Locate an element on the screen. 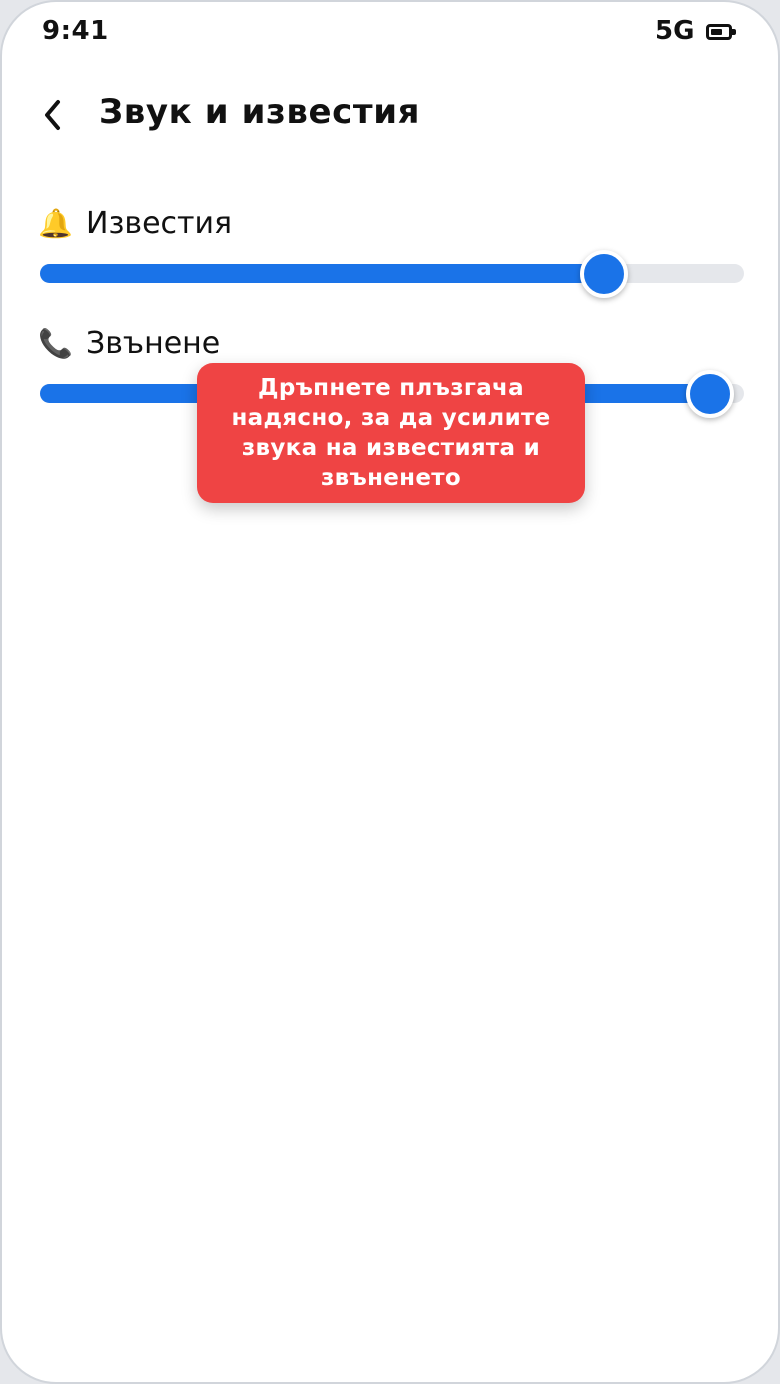 The image size is (780, 1384). notifications-label: Известия is located at coordinates (159, 223).